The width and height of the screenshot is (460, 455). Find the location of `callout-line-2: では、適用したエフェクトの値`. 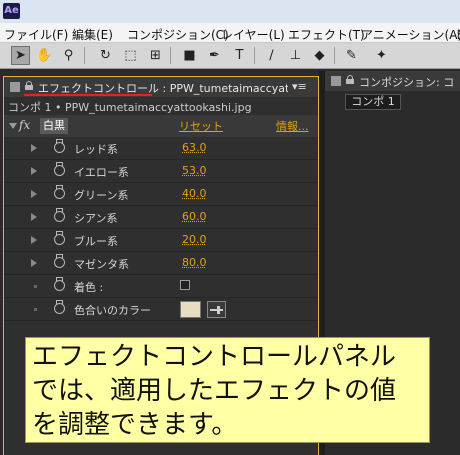

callout-line-2: では、適用したエフェクトの値 is located at coordinates (214, 391).